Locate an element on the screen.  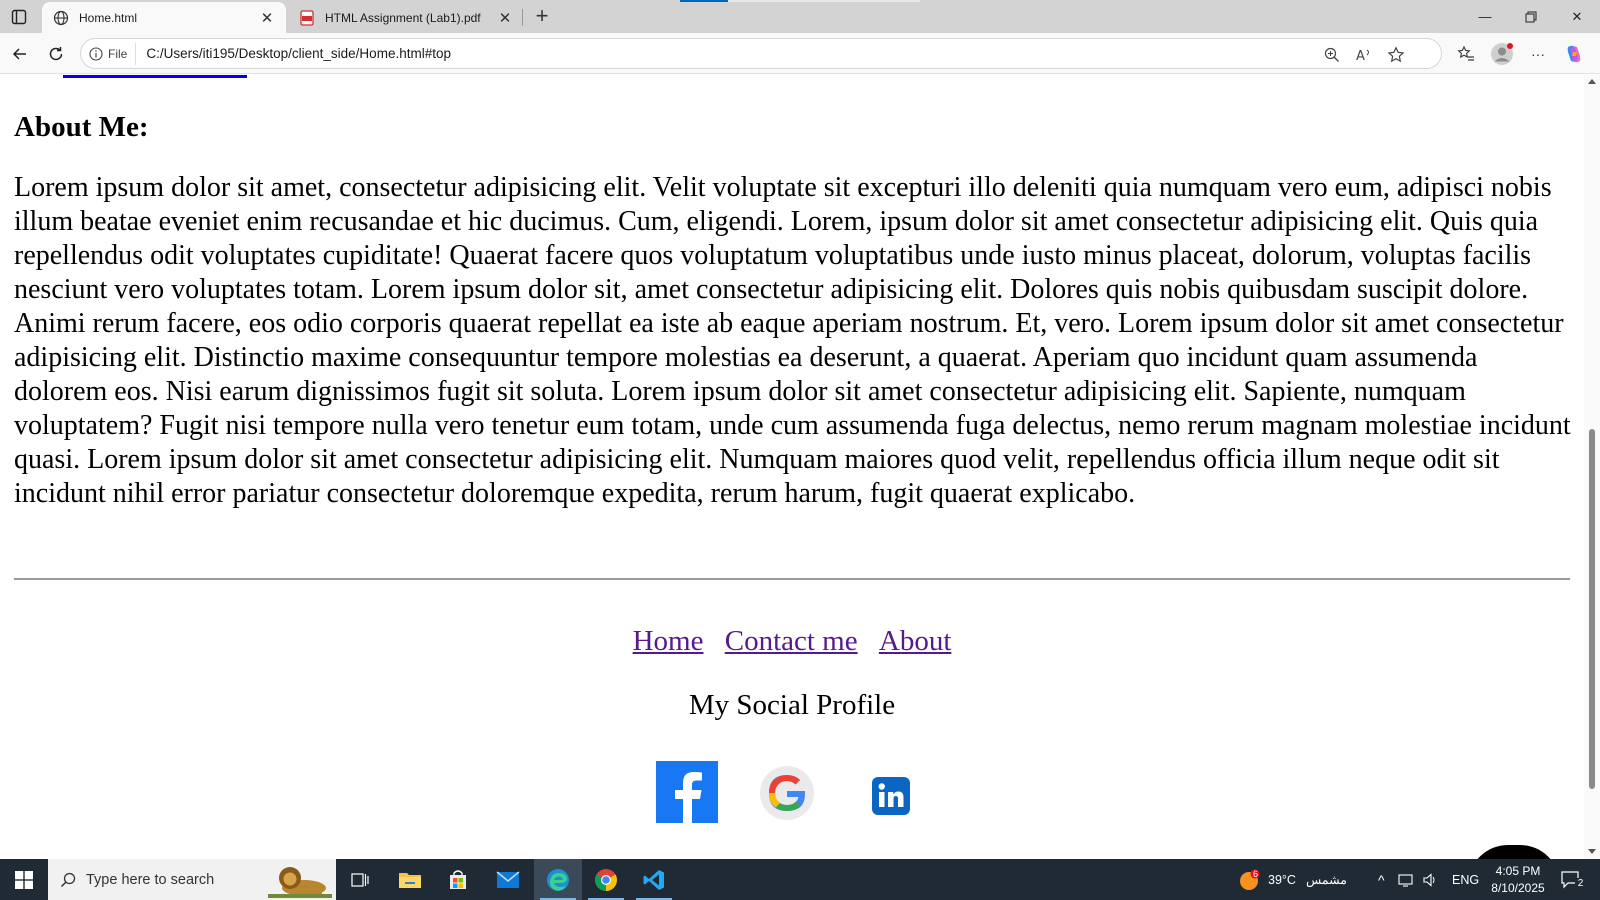
profile-avatar-icon is located at coordinates (1502, 54).